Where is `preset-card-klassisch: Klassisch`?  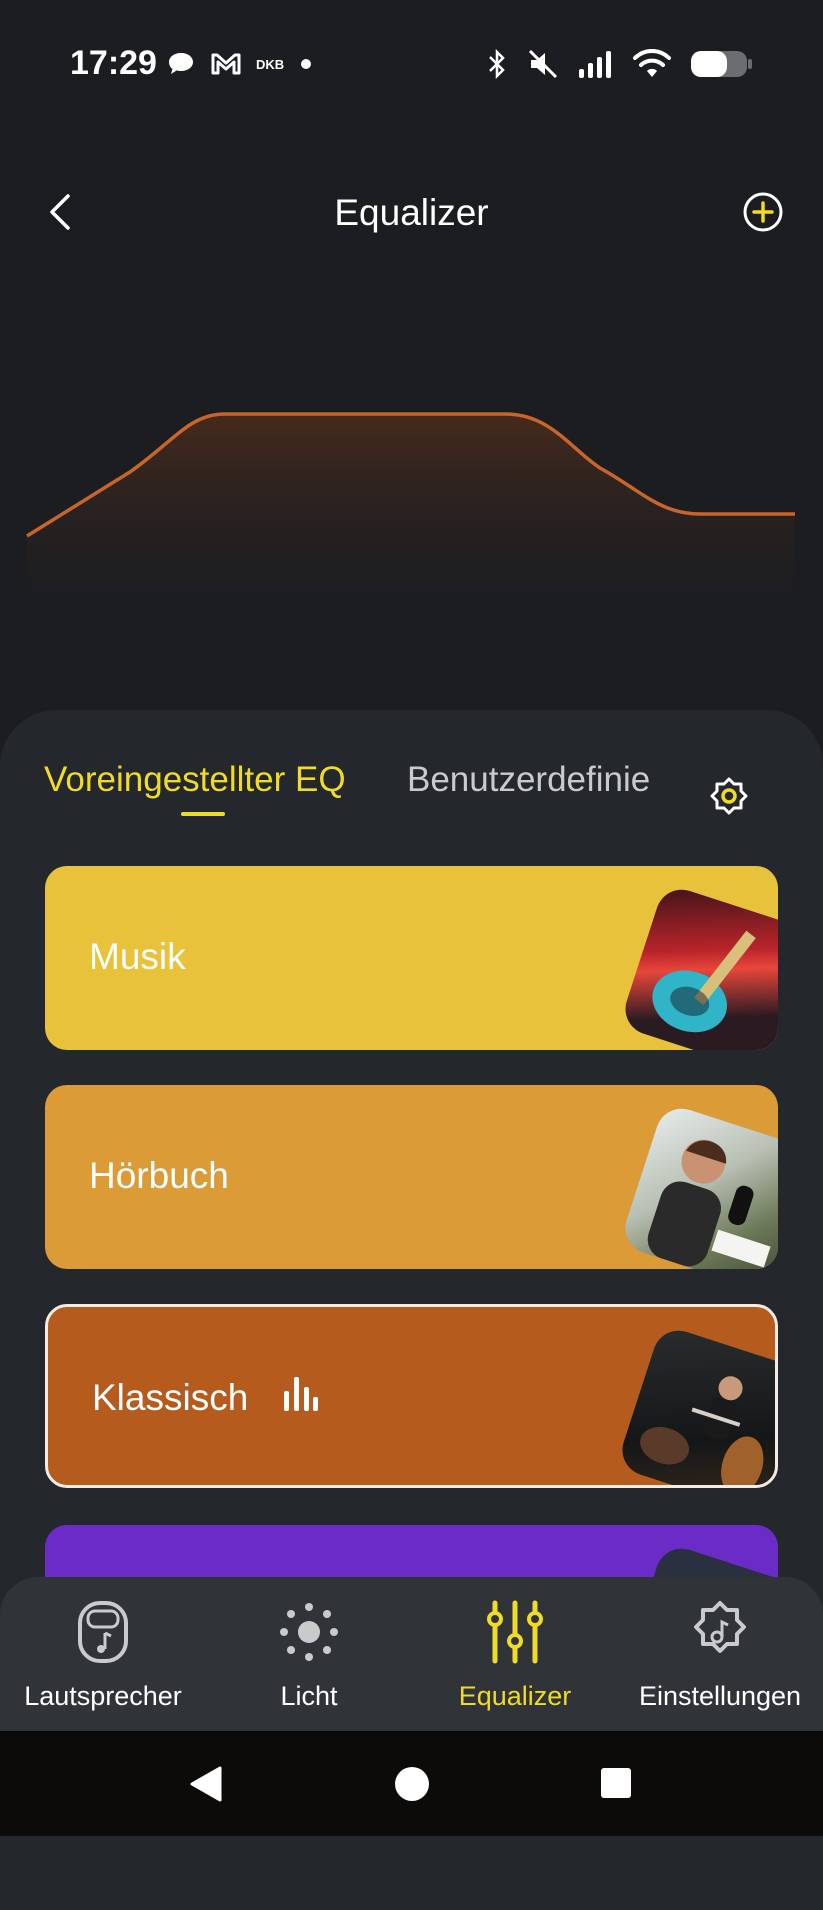
preset-card-klassisch: Klassisch is located at coordinates (411, 1396).